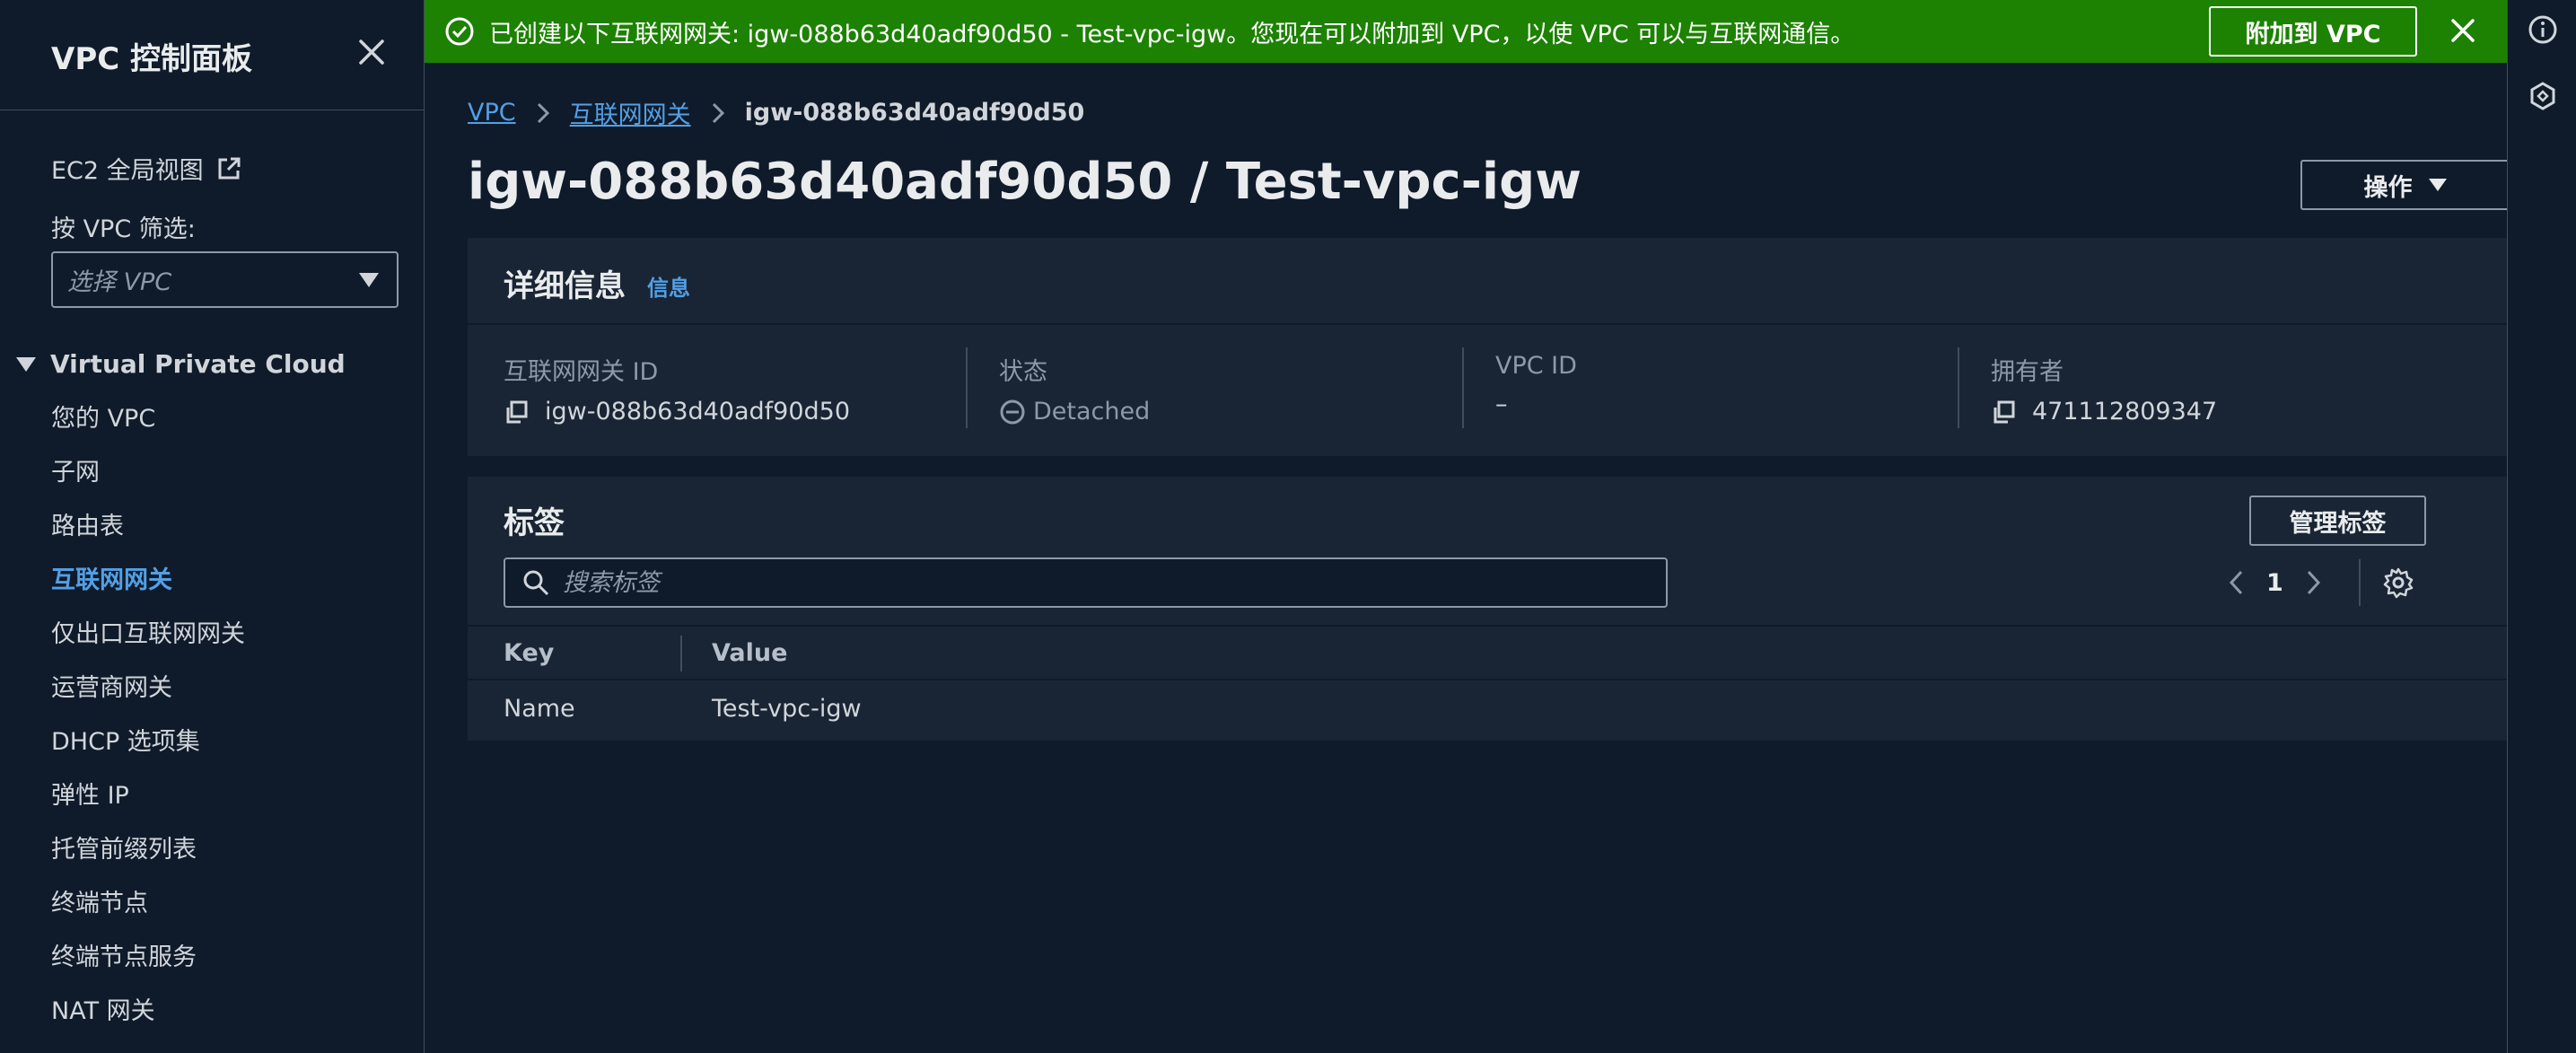  I want to click on sidebar-header: VPC 控制面板, so click(212, 55).